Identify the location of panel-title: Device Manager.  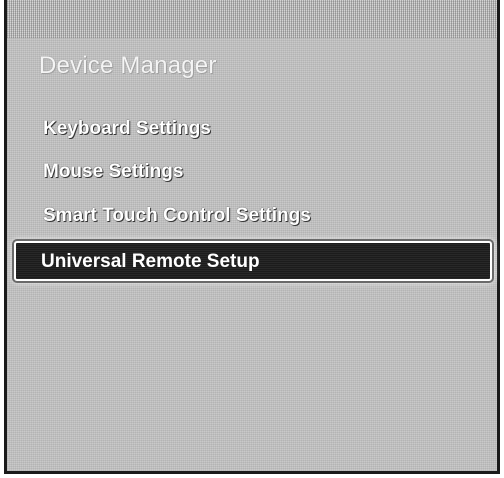
(128, 65).